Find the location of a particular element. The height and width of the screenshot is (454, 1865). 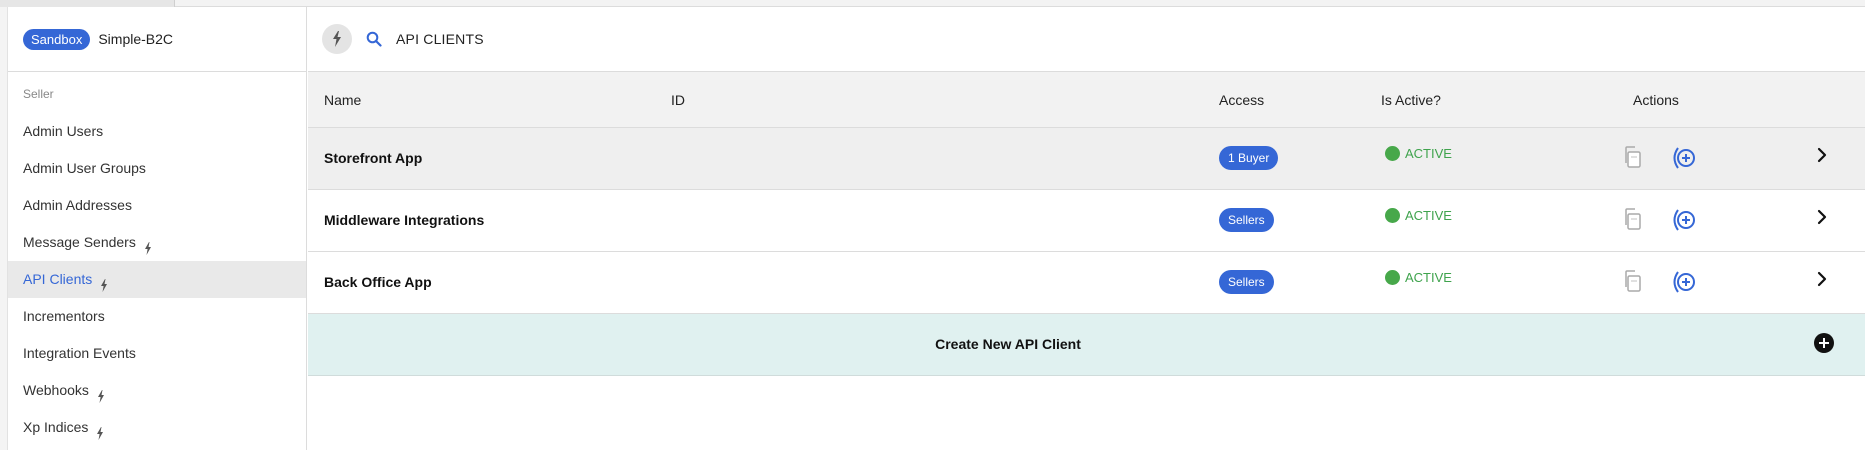

column-header-name: Name is located at coordinates (342, 100).